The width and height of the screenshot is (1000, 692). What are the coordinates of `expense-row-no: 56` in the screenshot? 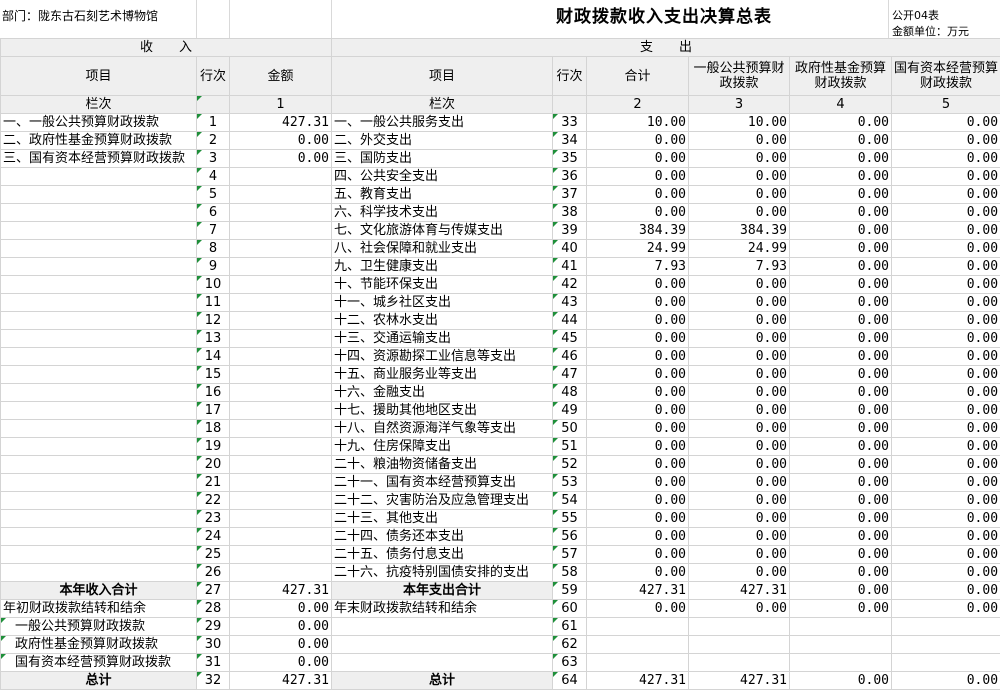 It's located at (570, 536).